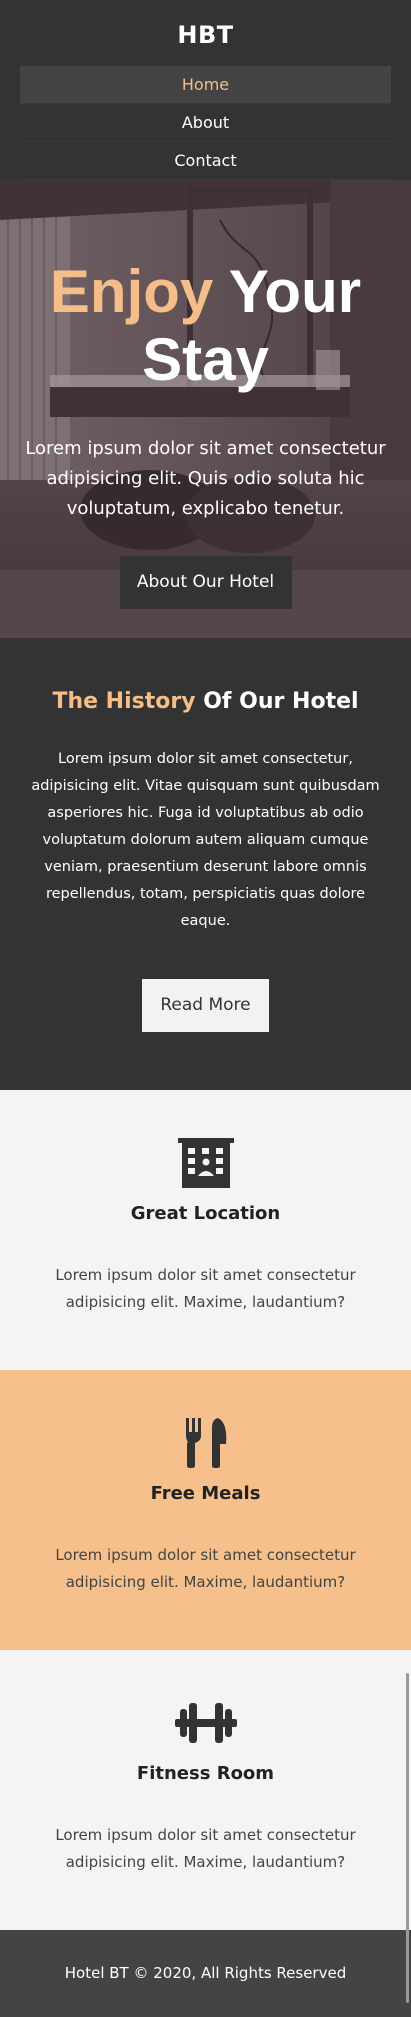  I want to click on main-nav: Home About Contact, so click(205, 123).